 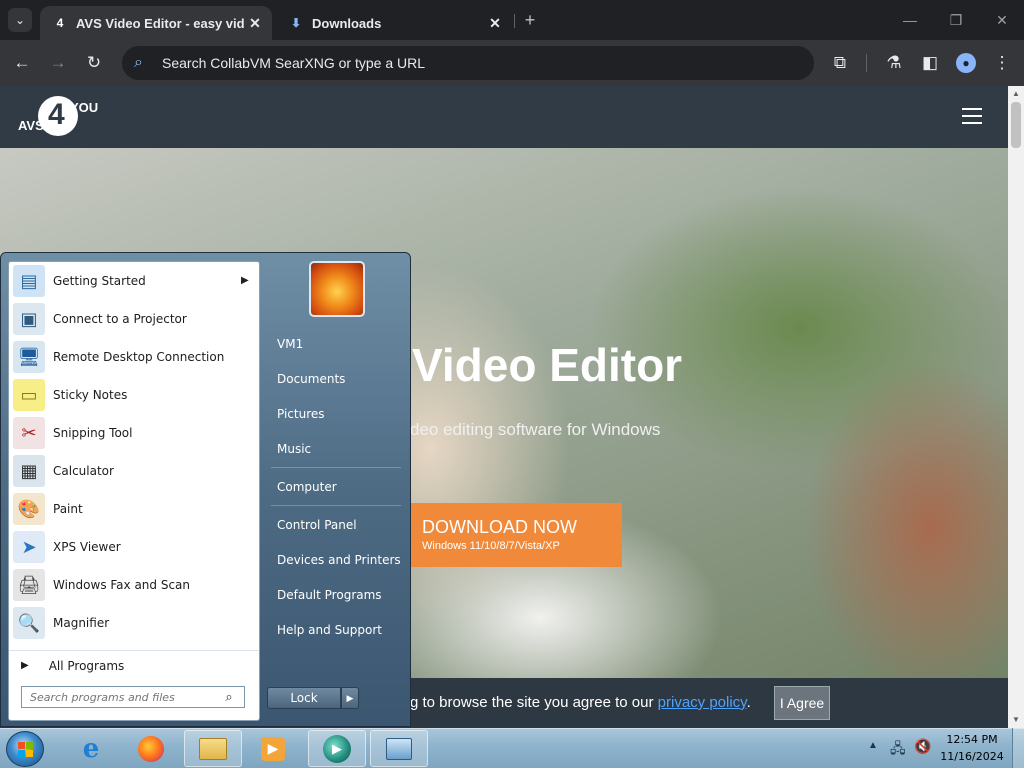 What do you see at coordinates (337, 748) in the screenshot?
I see `avs-app-icon: ▶` at bounding box center [337, 748].